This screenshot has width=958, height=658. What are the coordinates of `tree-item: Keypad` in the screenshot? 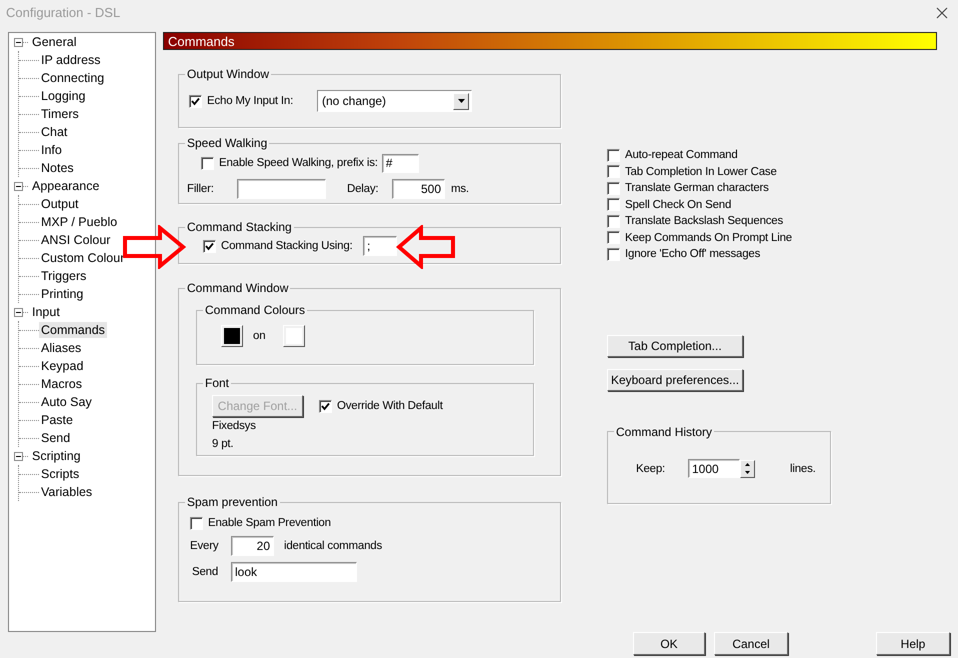 It's located at (62, 366).